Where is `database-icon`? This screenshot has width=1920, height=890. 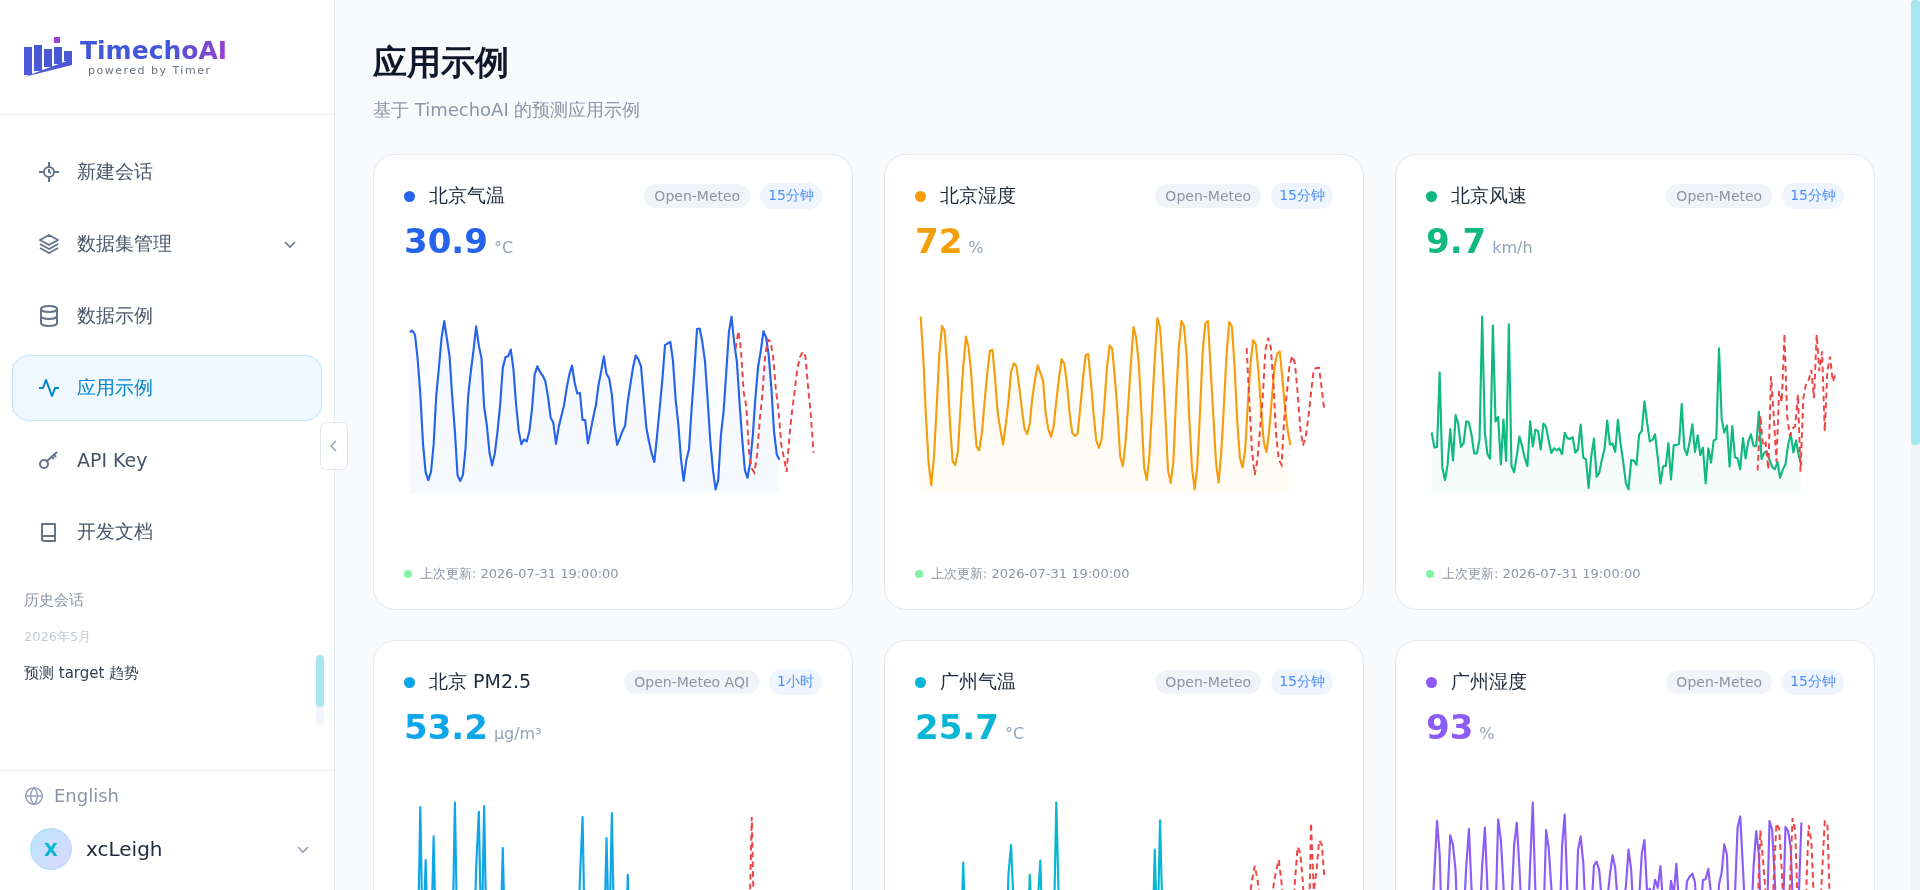 database-icon is located at coordinates (49, 316).